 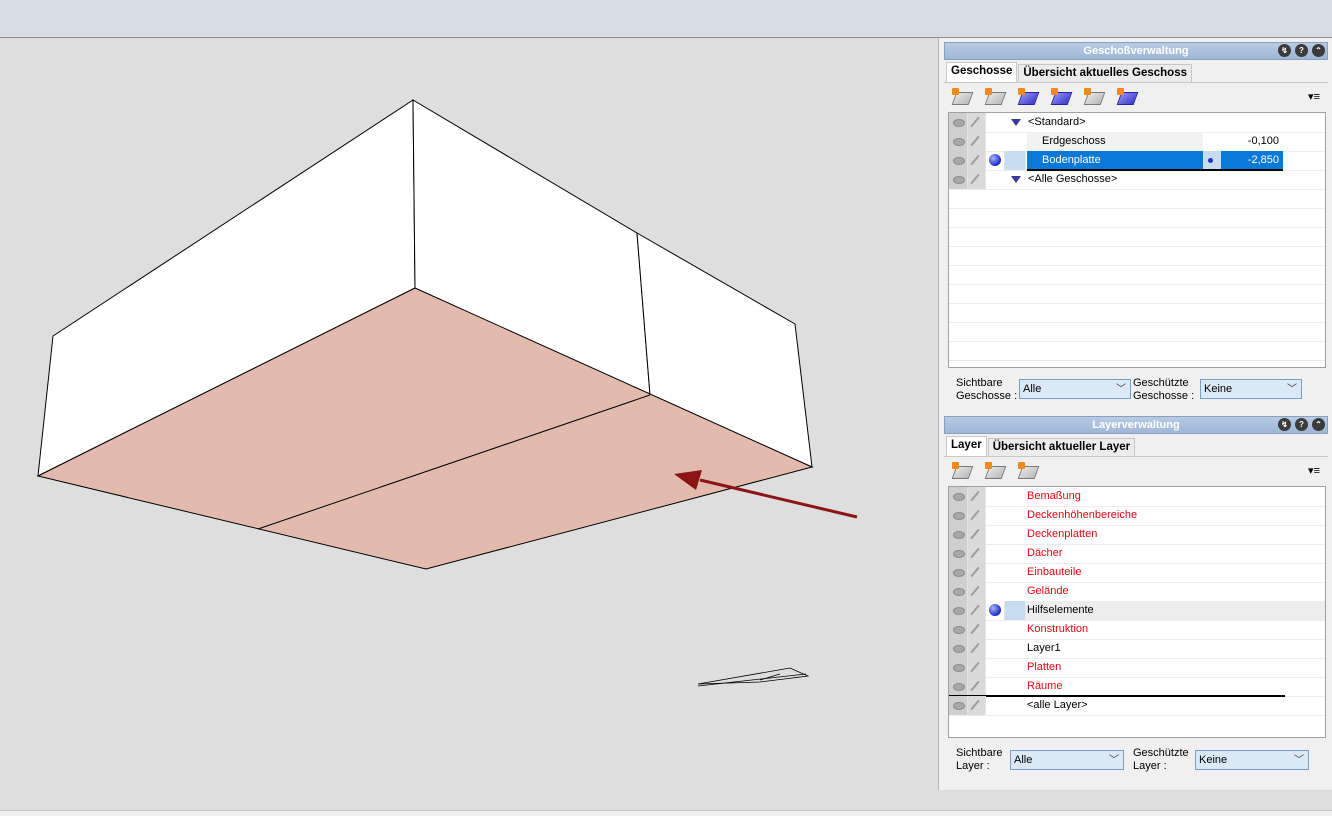 I want to click on active-layer-indicator, so click(x=995, y=610).